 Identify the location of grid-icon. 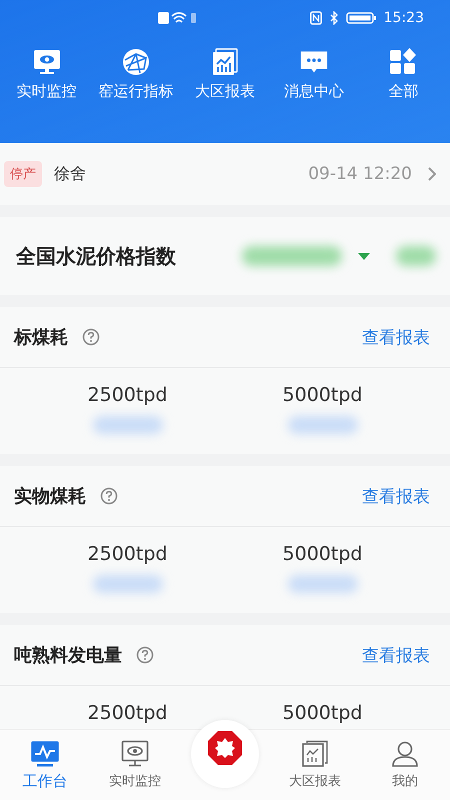
(403, 62).